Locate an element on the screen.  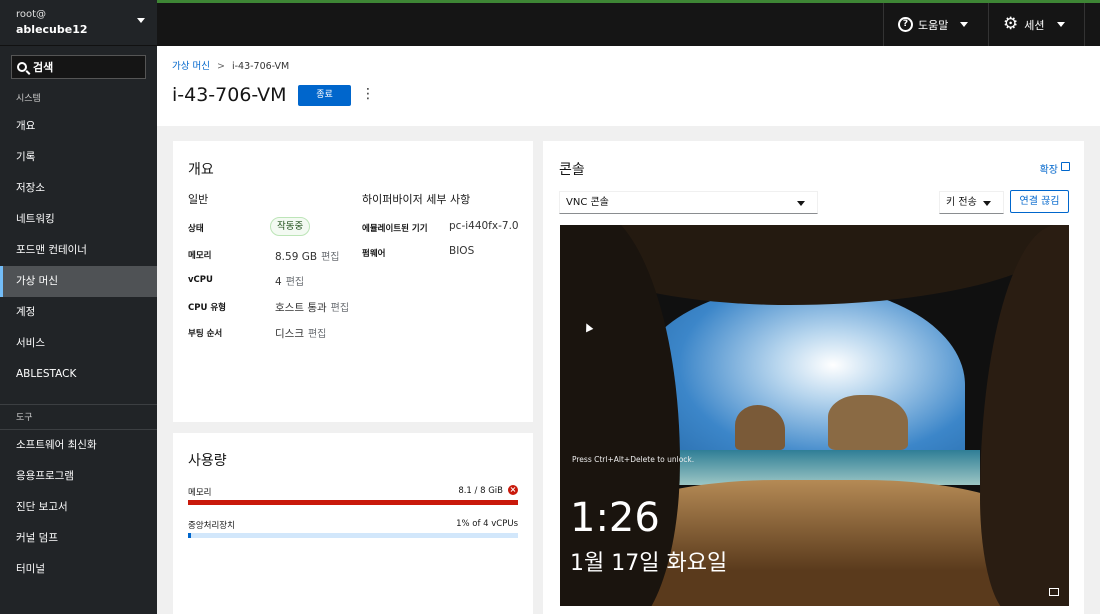
session-label: 세션 is located at coordinates (1034, 25).